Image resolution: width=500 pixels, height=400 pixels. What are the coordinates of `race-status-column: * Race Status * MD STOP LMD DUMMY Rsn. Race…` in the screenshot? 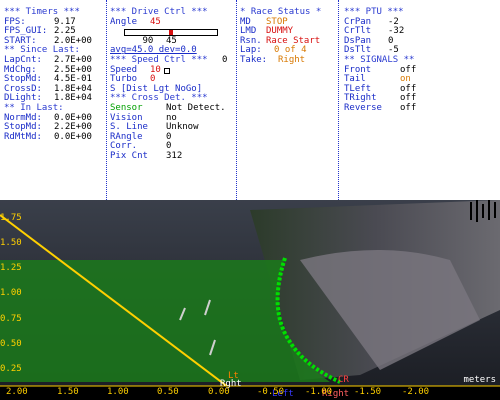 It's located at (290, 36).